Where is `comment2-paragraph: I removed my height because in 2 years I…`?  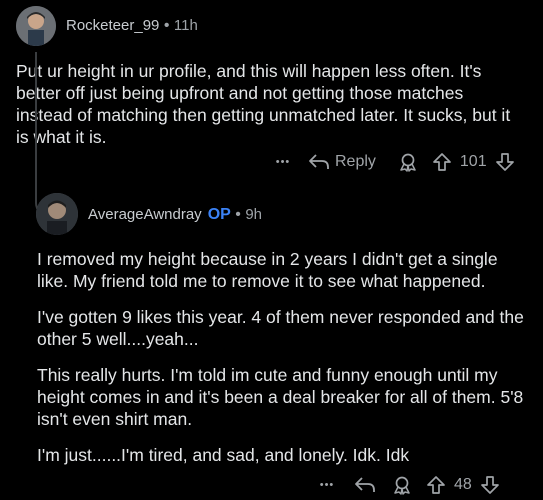
comment2-paragraph: I removed my height because in 2 years I… is located at coordinates (267, 270).